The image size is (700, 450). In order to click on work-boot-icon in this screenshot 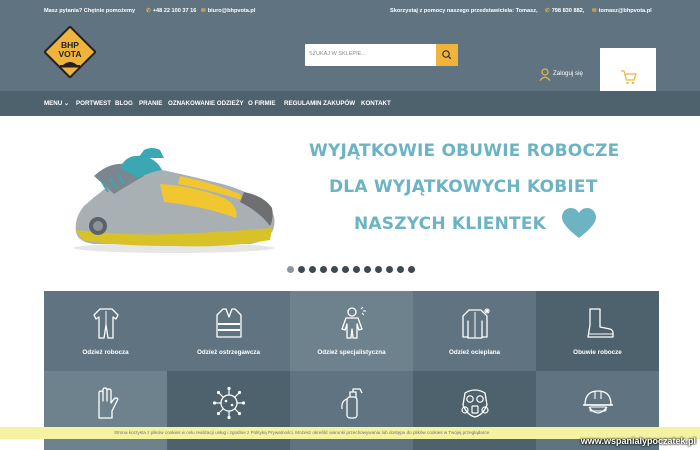, I will do `click(600, 323)`.